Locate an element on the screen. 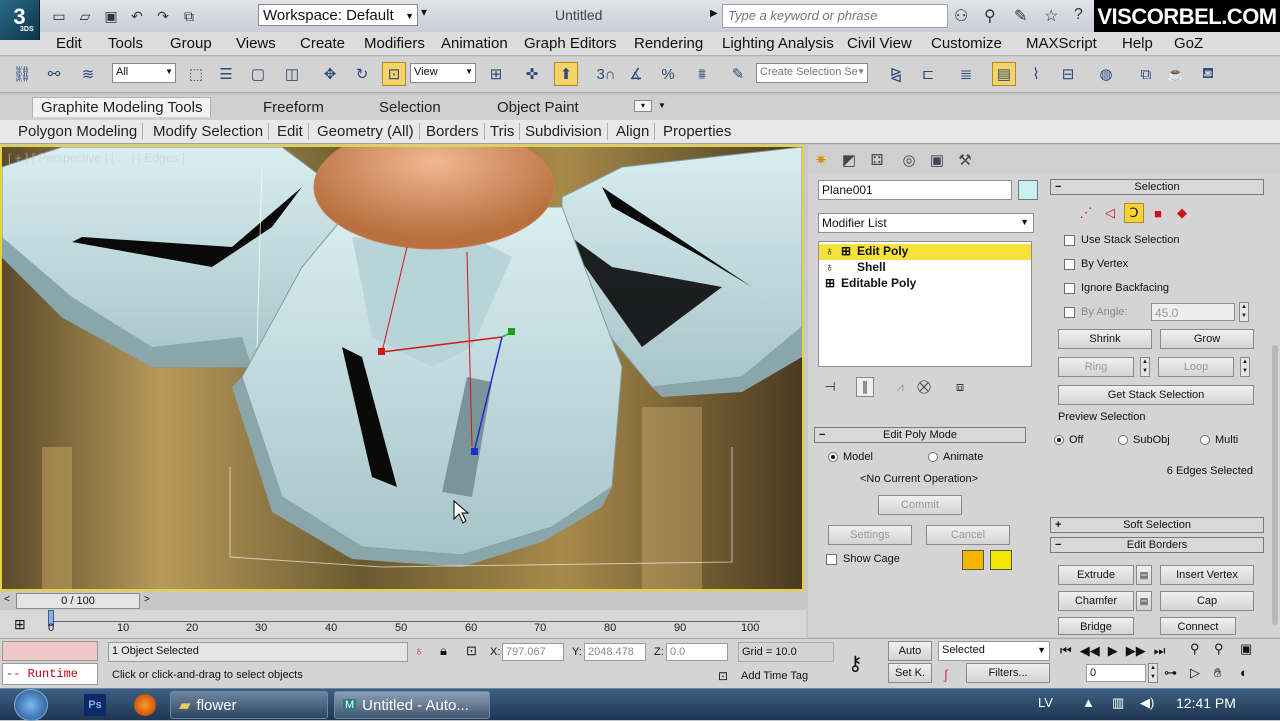 This screenshot has width=1280, height=721. angle-spinner: ▲ ▼ is located at coordinates (1244, 312).